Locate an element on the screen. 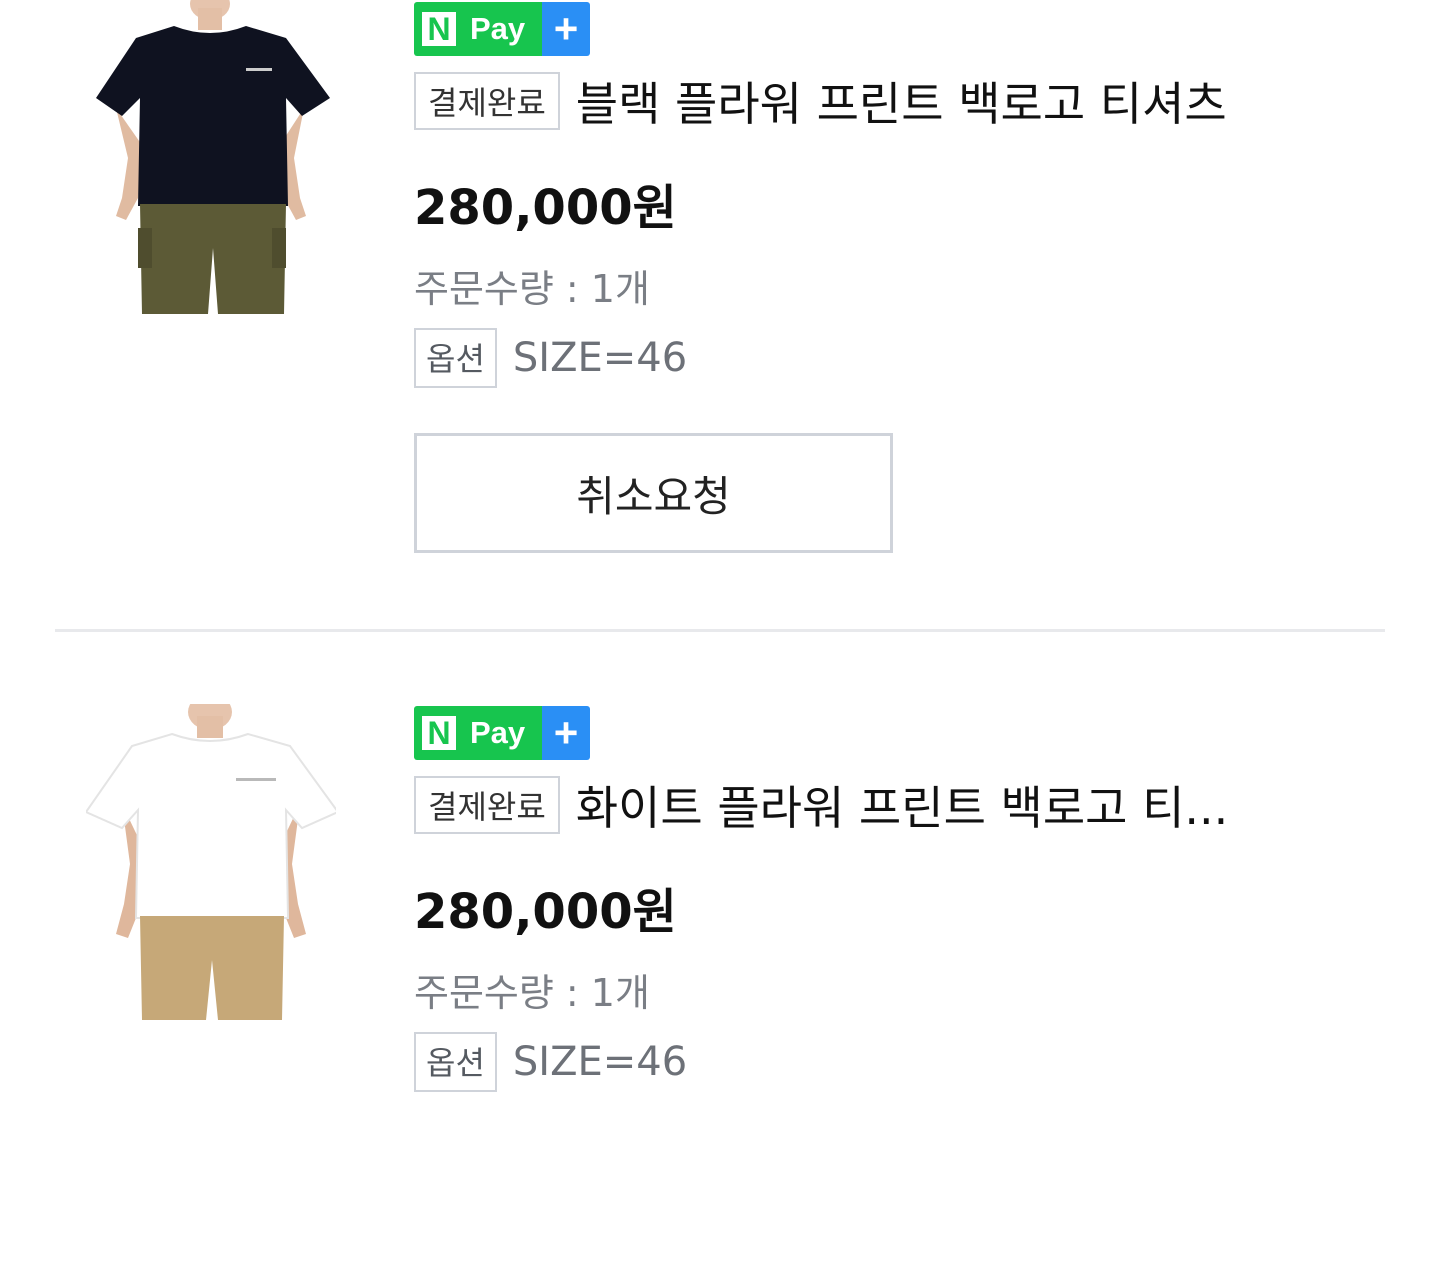 This screenshot has height=1264, width=1440. status-title-row: 결제완료 블랙 플라워 프린트 백로고 티셔츠 is located at coordinates (909, 101).